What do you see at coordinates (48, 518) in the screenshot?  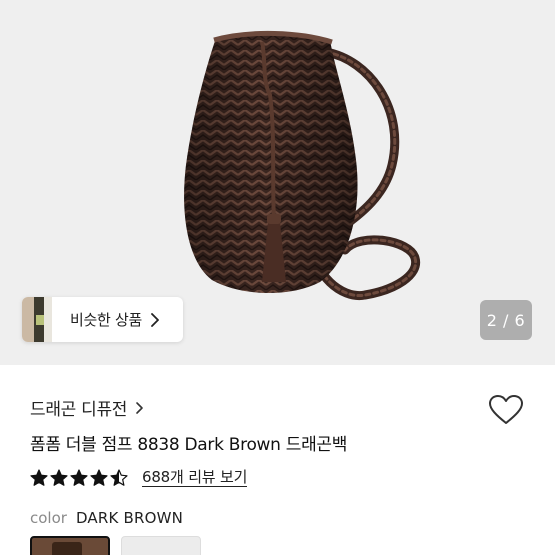 I see `color-label: color` at bounding box center [48, 518].